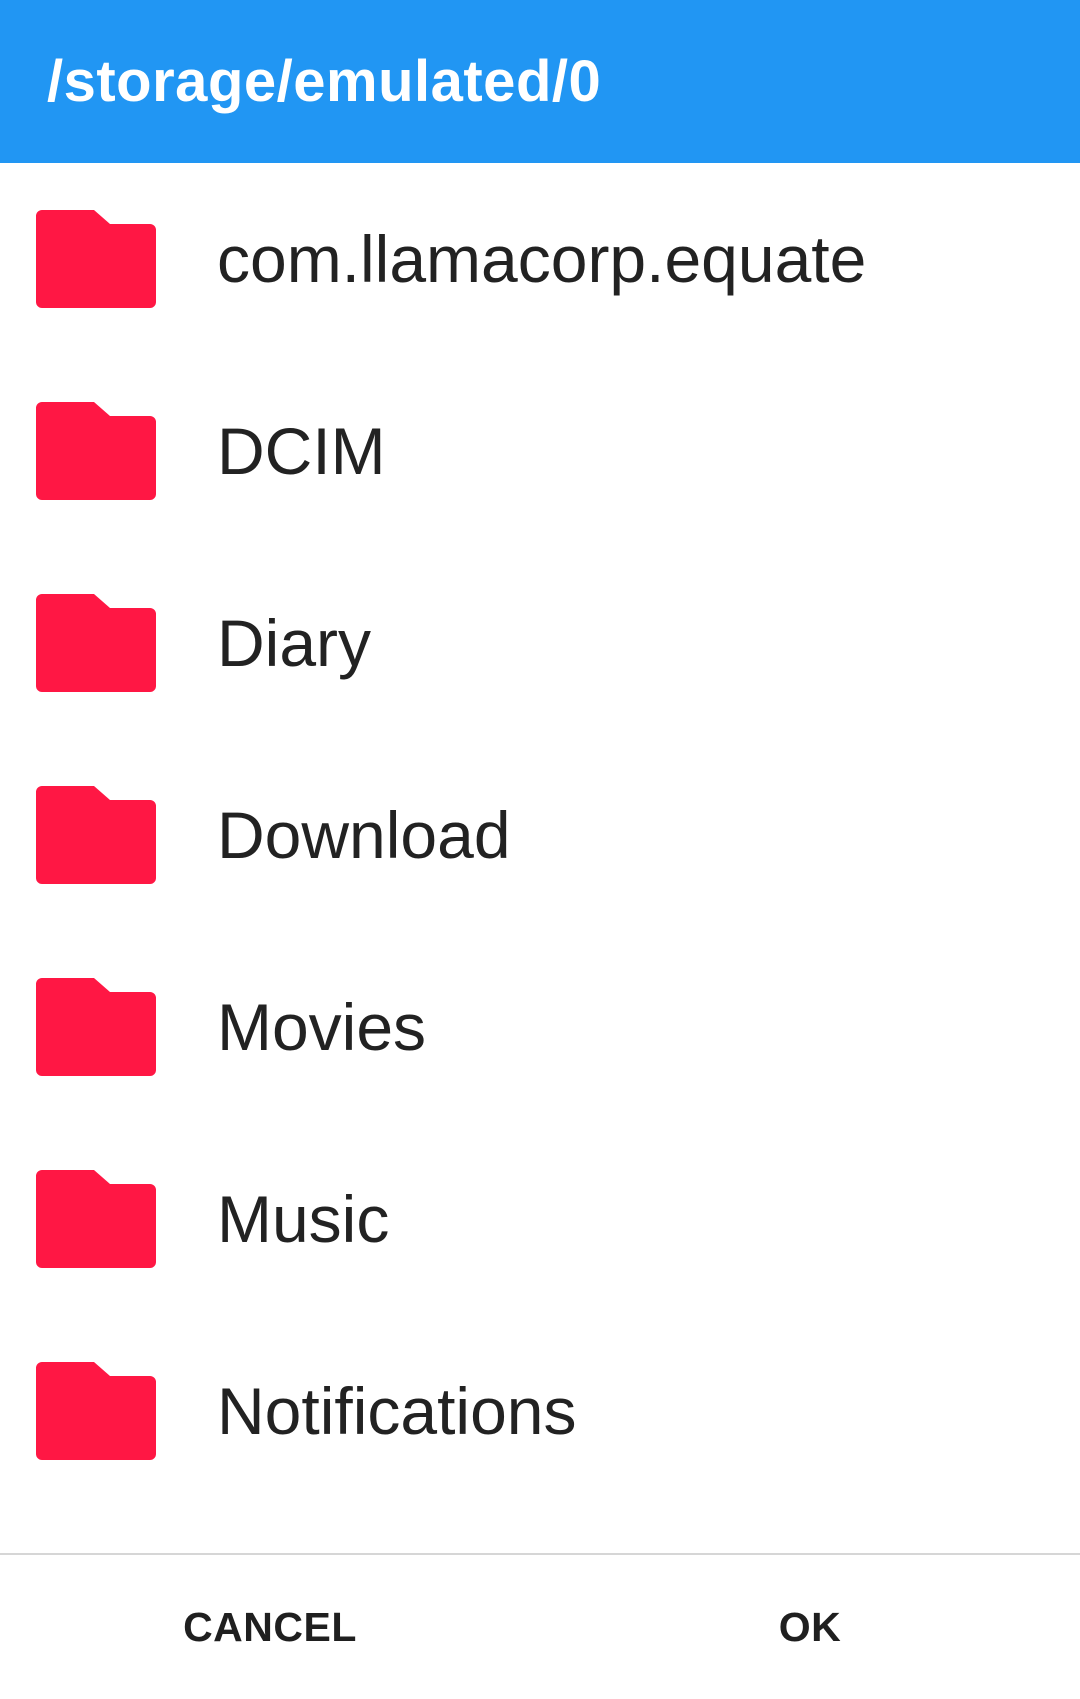  I want to click on folder-label: com.llamacorp.equate, so click(542, 259).